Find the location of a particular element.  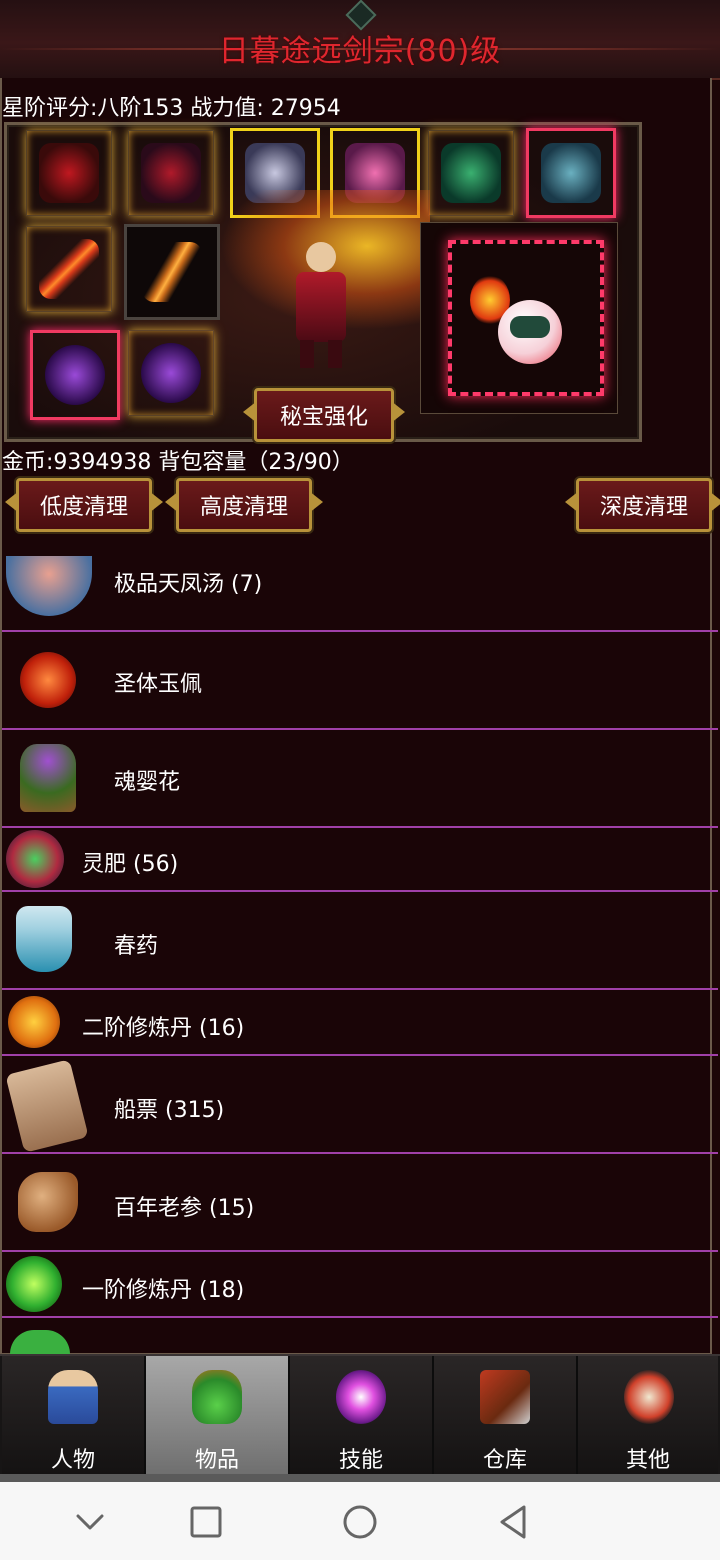

tab-other: 其他 is located at coordinates (648, 1416).